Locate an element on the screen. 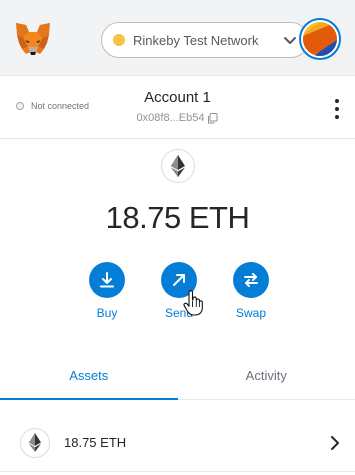 The image size is (355, 475). account-identicon is located at coordinates (320, 39).